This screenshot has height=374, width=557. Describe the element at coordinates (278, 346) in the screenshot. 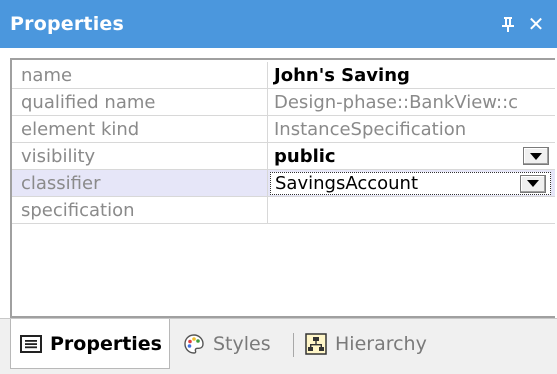

I see `panel-tab-bar: Properties Styles Hierarchy` at that location.